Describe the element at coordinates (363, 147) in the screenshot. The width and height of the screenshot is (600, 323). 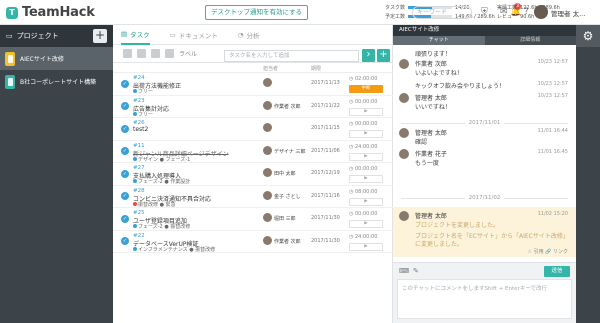
I see `task-timer: ◷ 24:00:00` at that location.